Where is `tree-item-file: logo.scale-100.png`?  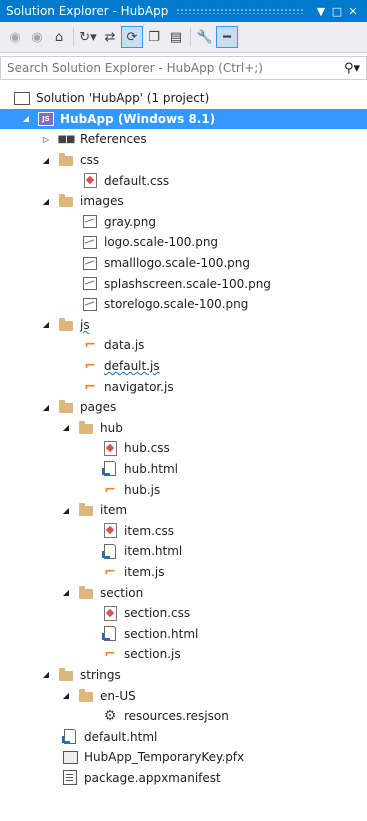
tree-item-file: logo.scale-100.png is located at coordinates (183, 242).